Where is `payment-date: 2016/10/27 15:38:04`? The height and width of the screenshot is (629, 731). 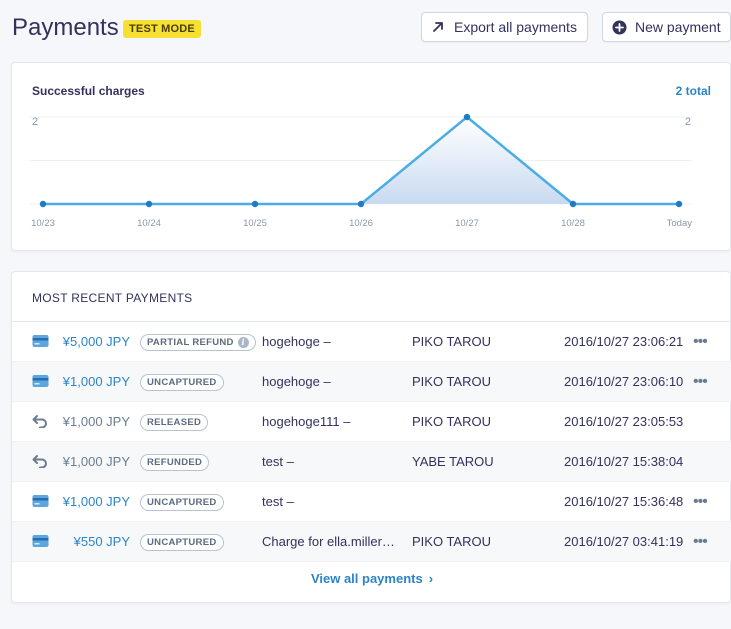
payment-date: 2016/10/27 15:38:04 is located at coordinates (624, 461).